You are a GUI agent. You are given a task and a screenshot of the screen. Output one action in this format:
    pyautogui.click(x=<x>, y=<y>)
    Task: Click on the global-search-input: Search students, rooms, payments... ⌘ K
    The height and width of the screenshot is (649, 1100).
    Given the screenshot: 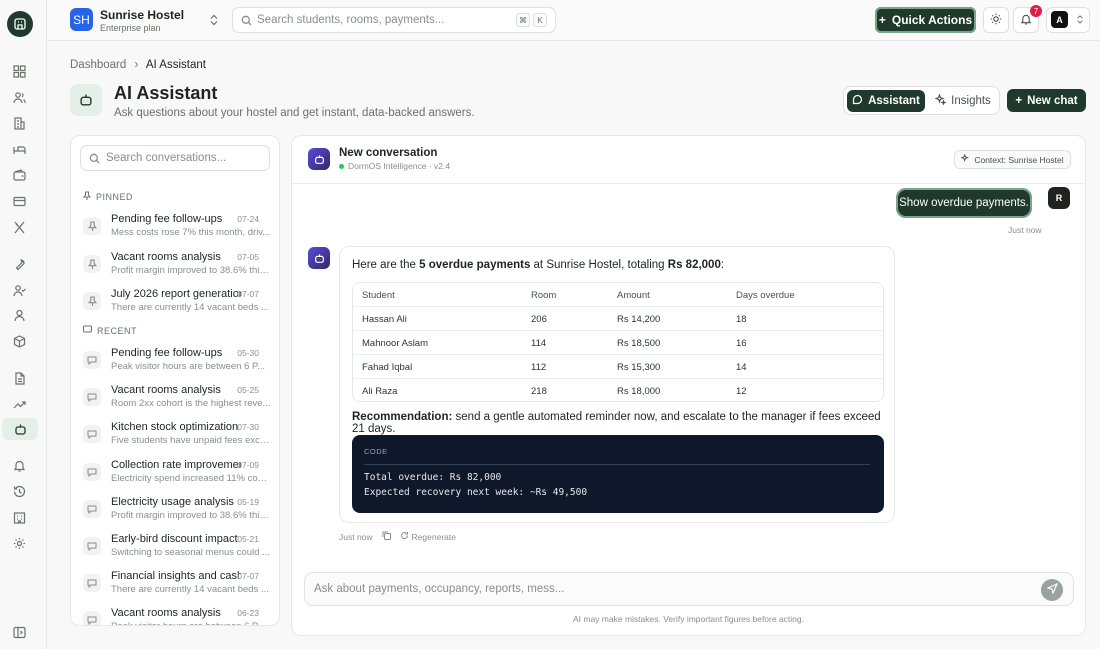 What is the action you would take?
    pyautogui.click(x=394, y=20)
    